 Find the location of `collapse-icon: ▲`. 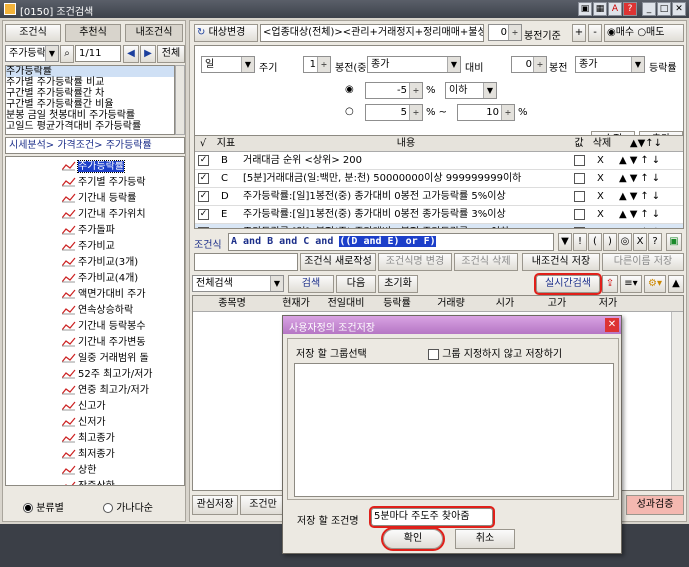

collapse-icon: ▲ is located at coordinates (676, 284).